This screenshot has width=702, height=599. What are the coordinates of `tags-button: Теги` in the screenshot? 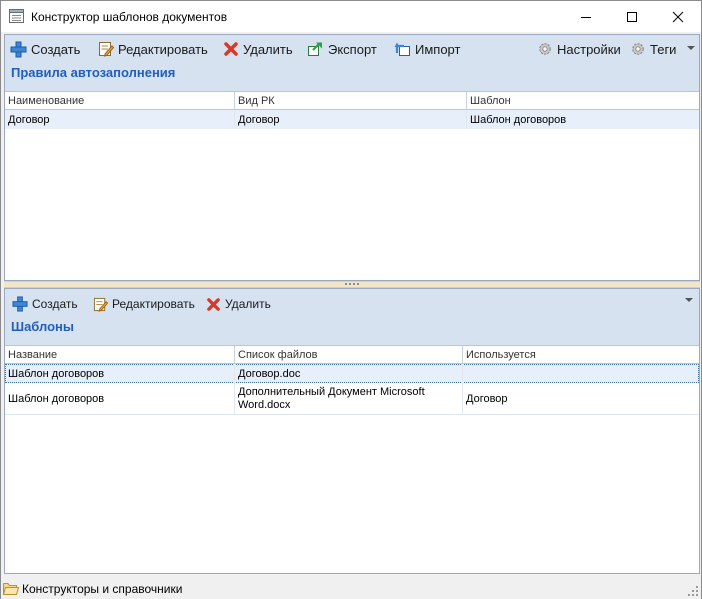 It's located at (653, 49).